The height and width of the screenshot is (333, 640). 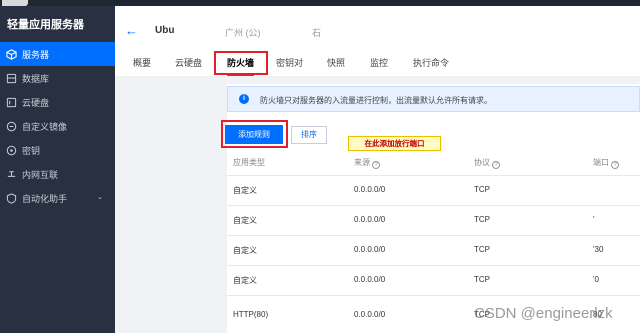 I want to click on tab-monitor: 监控, so click(x=379, y=66).